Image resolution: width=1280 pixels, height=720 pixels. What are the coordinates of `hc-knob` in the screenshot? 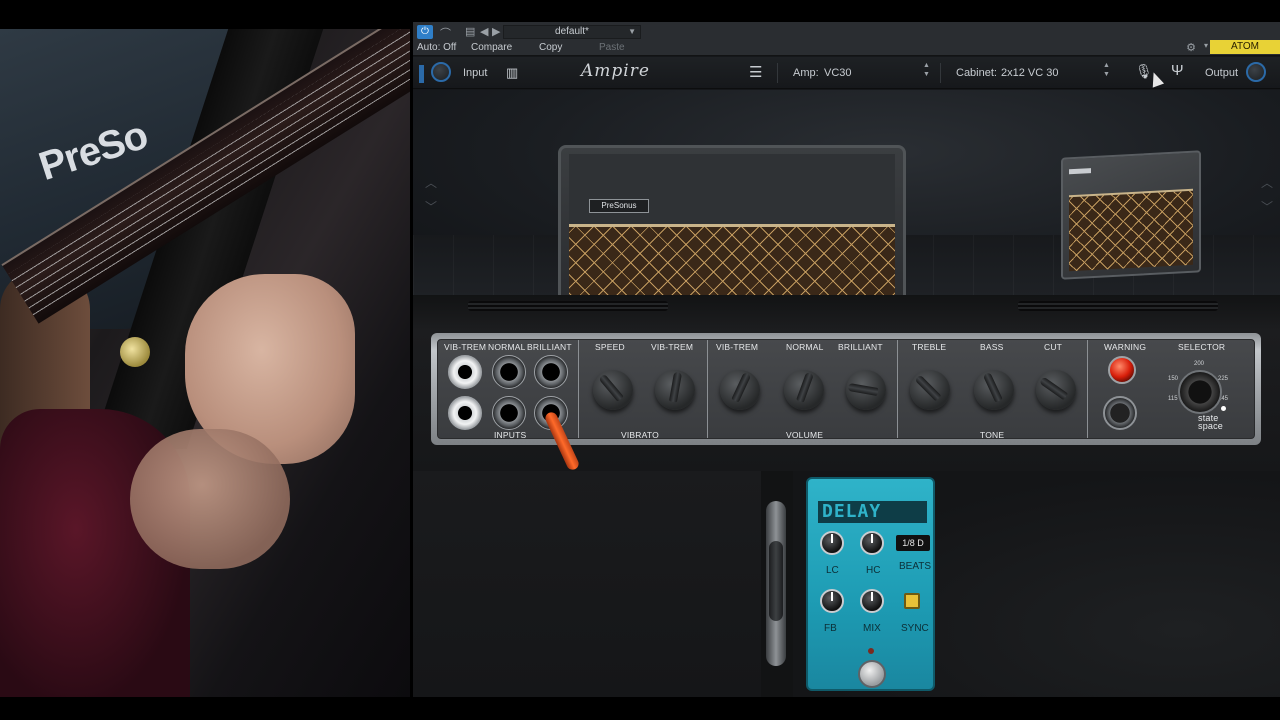 It's located at (872, 543).